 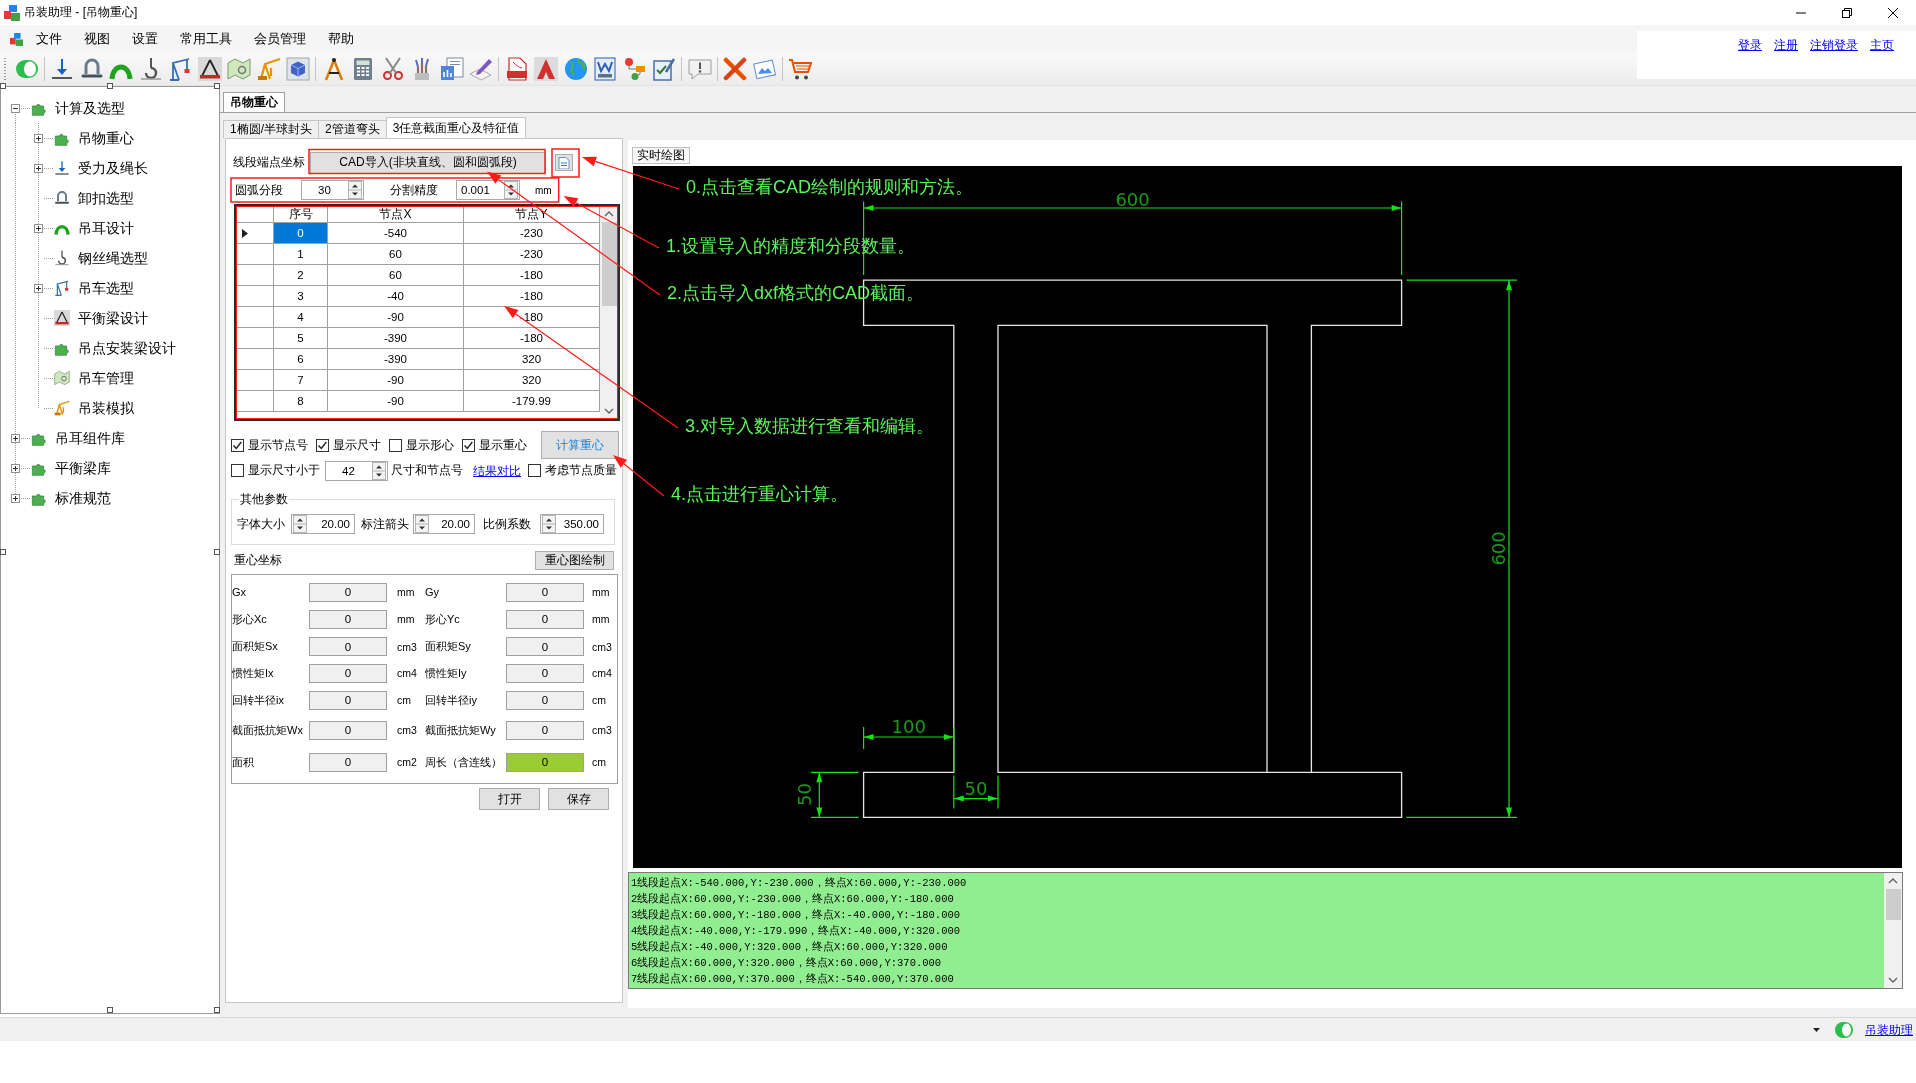 What do you see at coordinates (1834, 45) in the screenshot?
I see `link: 注销登录` at bounding box center [1834, 45].